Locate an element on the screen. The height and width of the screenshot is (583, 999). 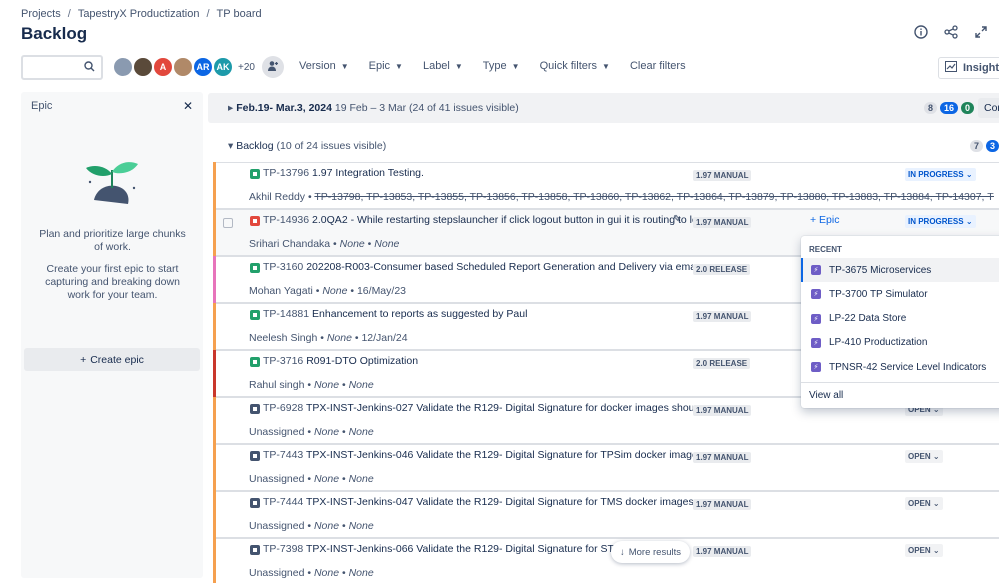
more-results-button: ↓ More results is located at coordinates (650, 552).